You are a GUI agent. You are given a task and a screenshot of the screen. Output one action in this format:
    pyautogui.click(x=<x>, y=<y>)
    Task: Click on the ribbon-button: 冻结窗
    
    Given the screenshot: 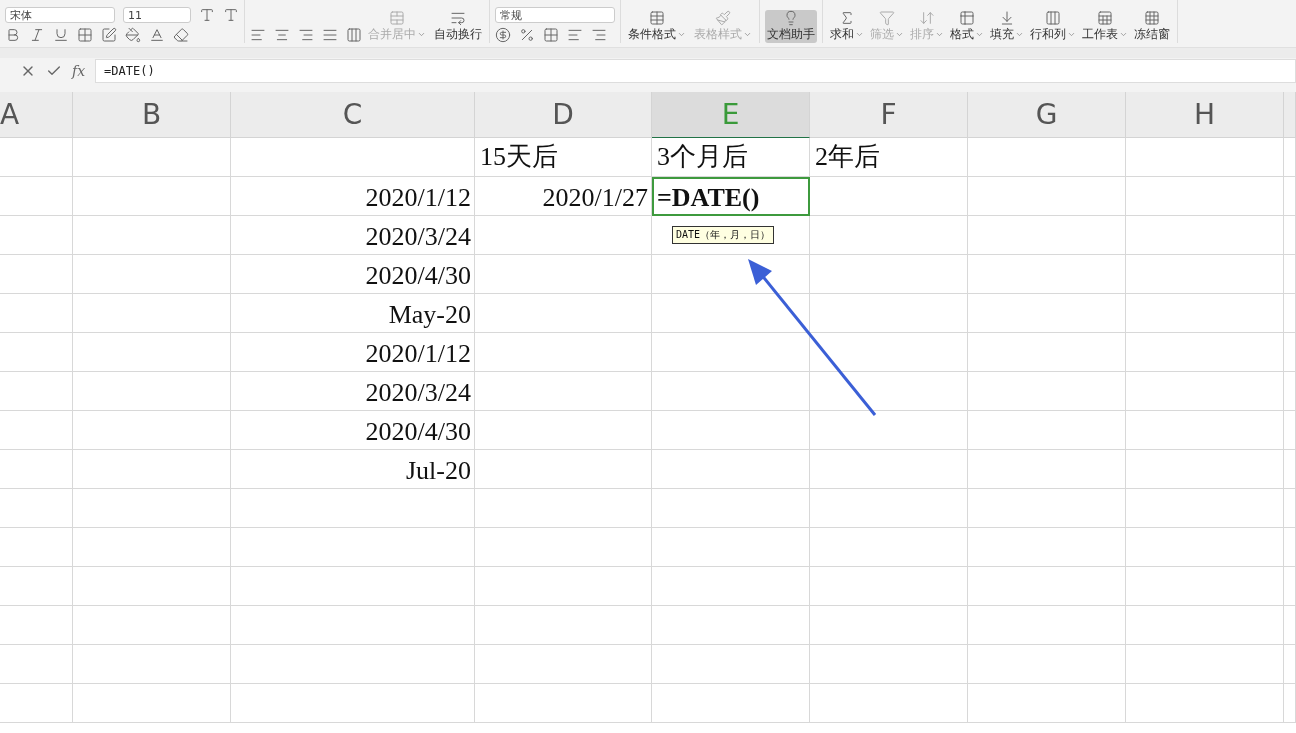 What is the action you would take?
    pyautogui.click(x=1152, y=26)
    